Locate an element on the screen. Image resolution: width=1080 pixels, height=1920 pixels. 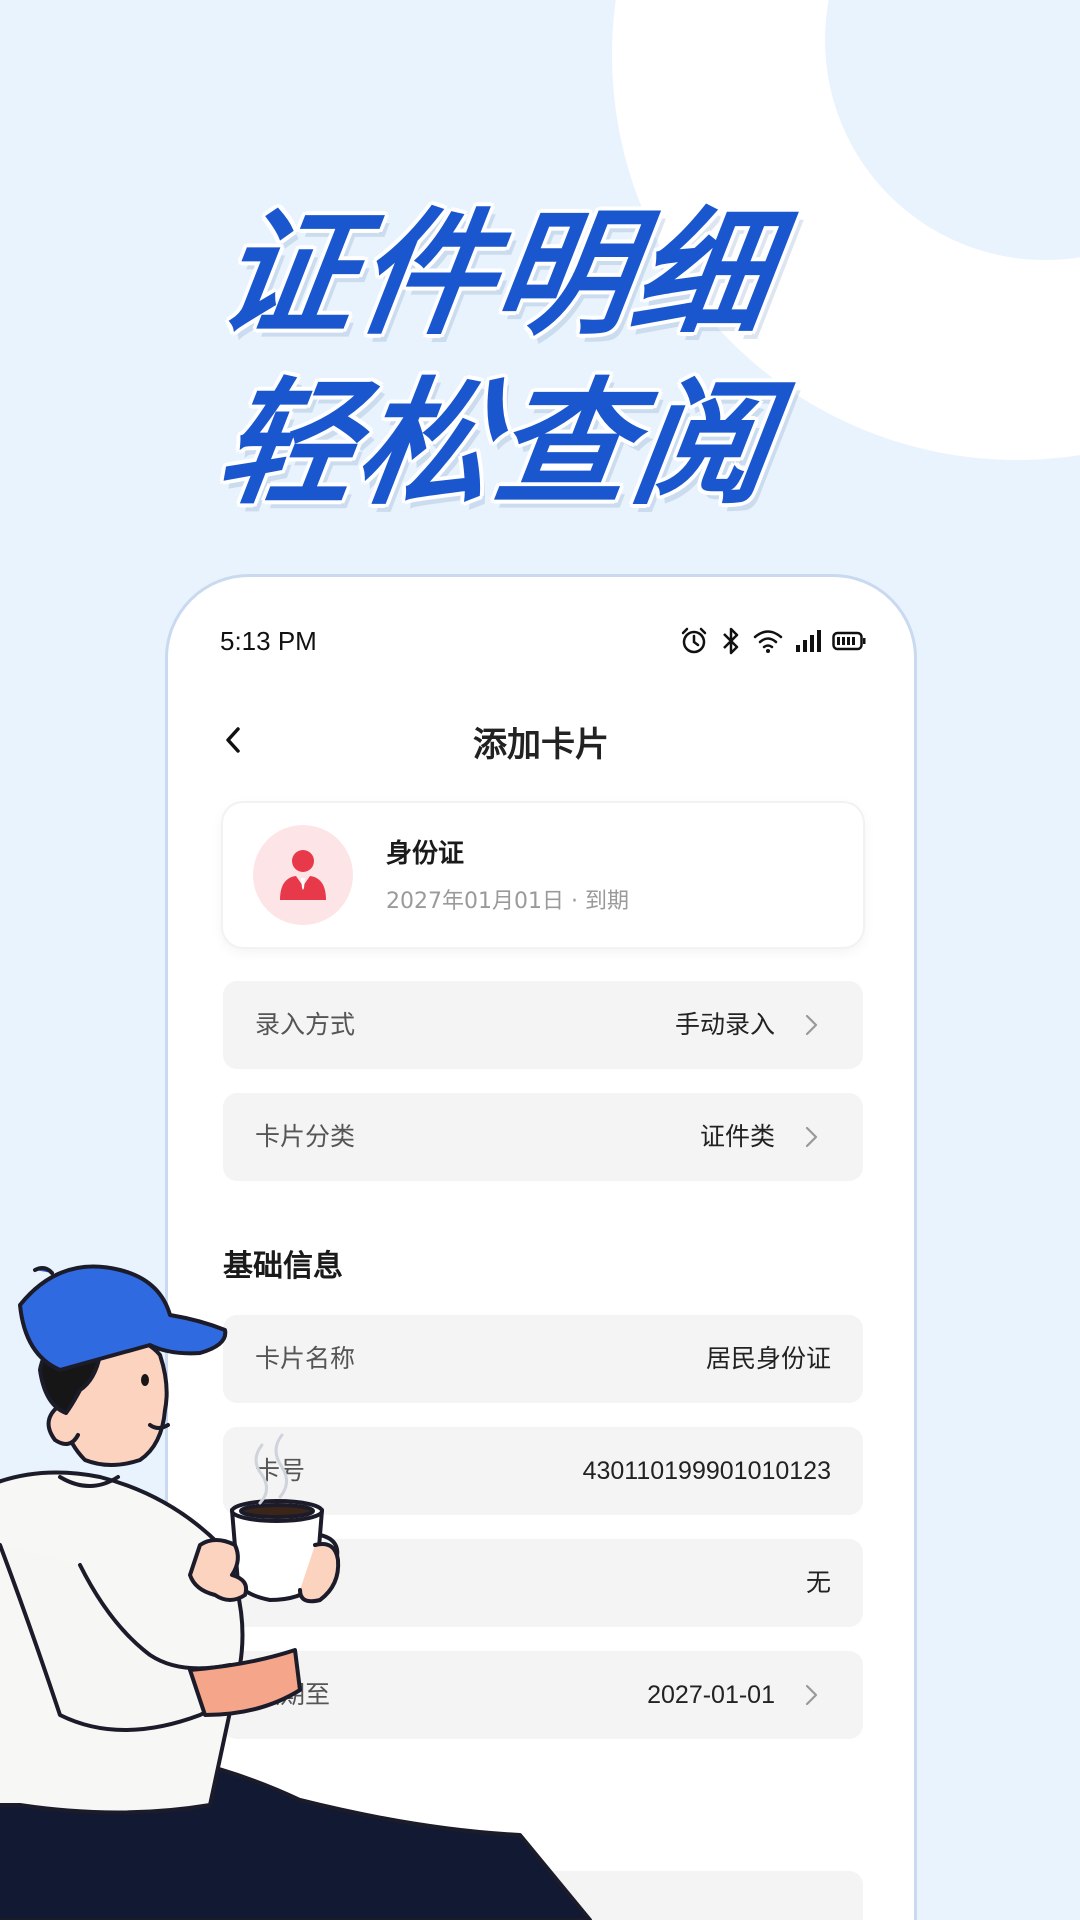
page-title: 添加卡片 is located at coordinates (541, 745).